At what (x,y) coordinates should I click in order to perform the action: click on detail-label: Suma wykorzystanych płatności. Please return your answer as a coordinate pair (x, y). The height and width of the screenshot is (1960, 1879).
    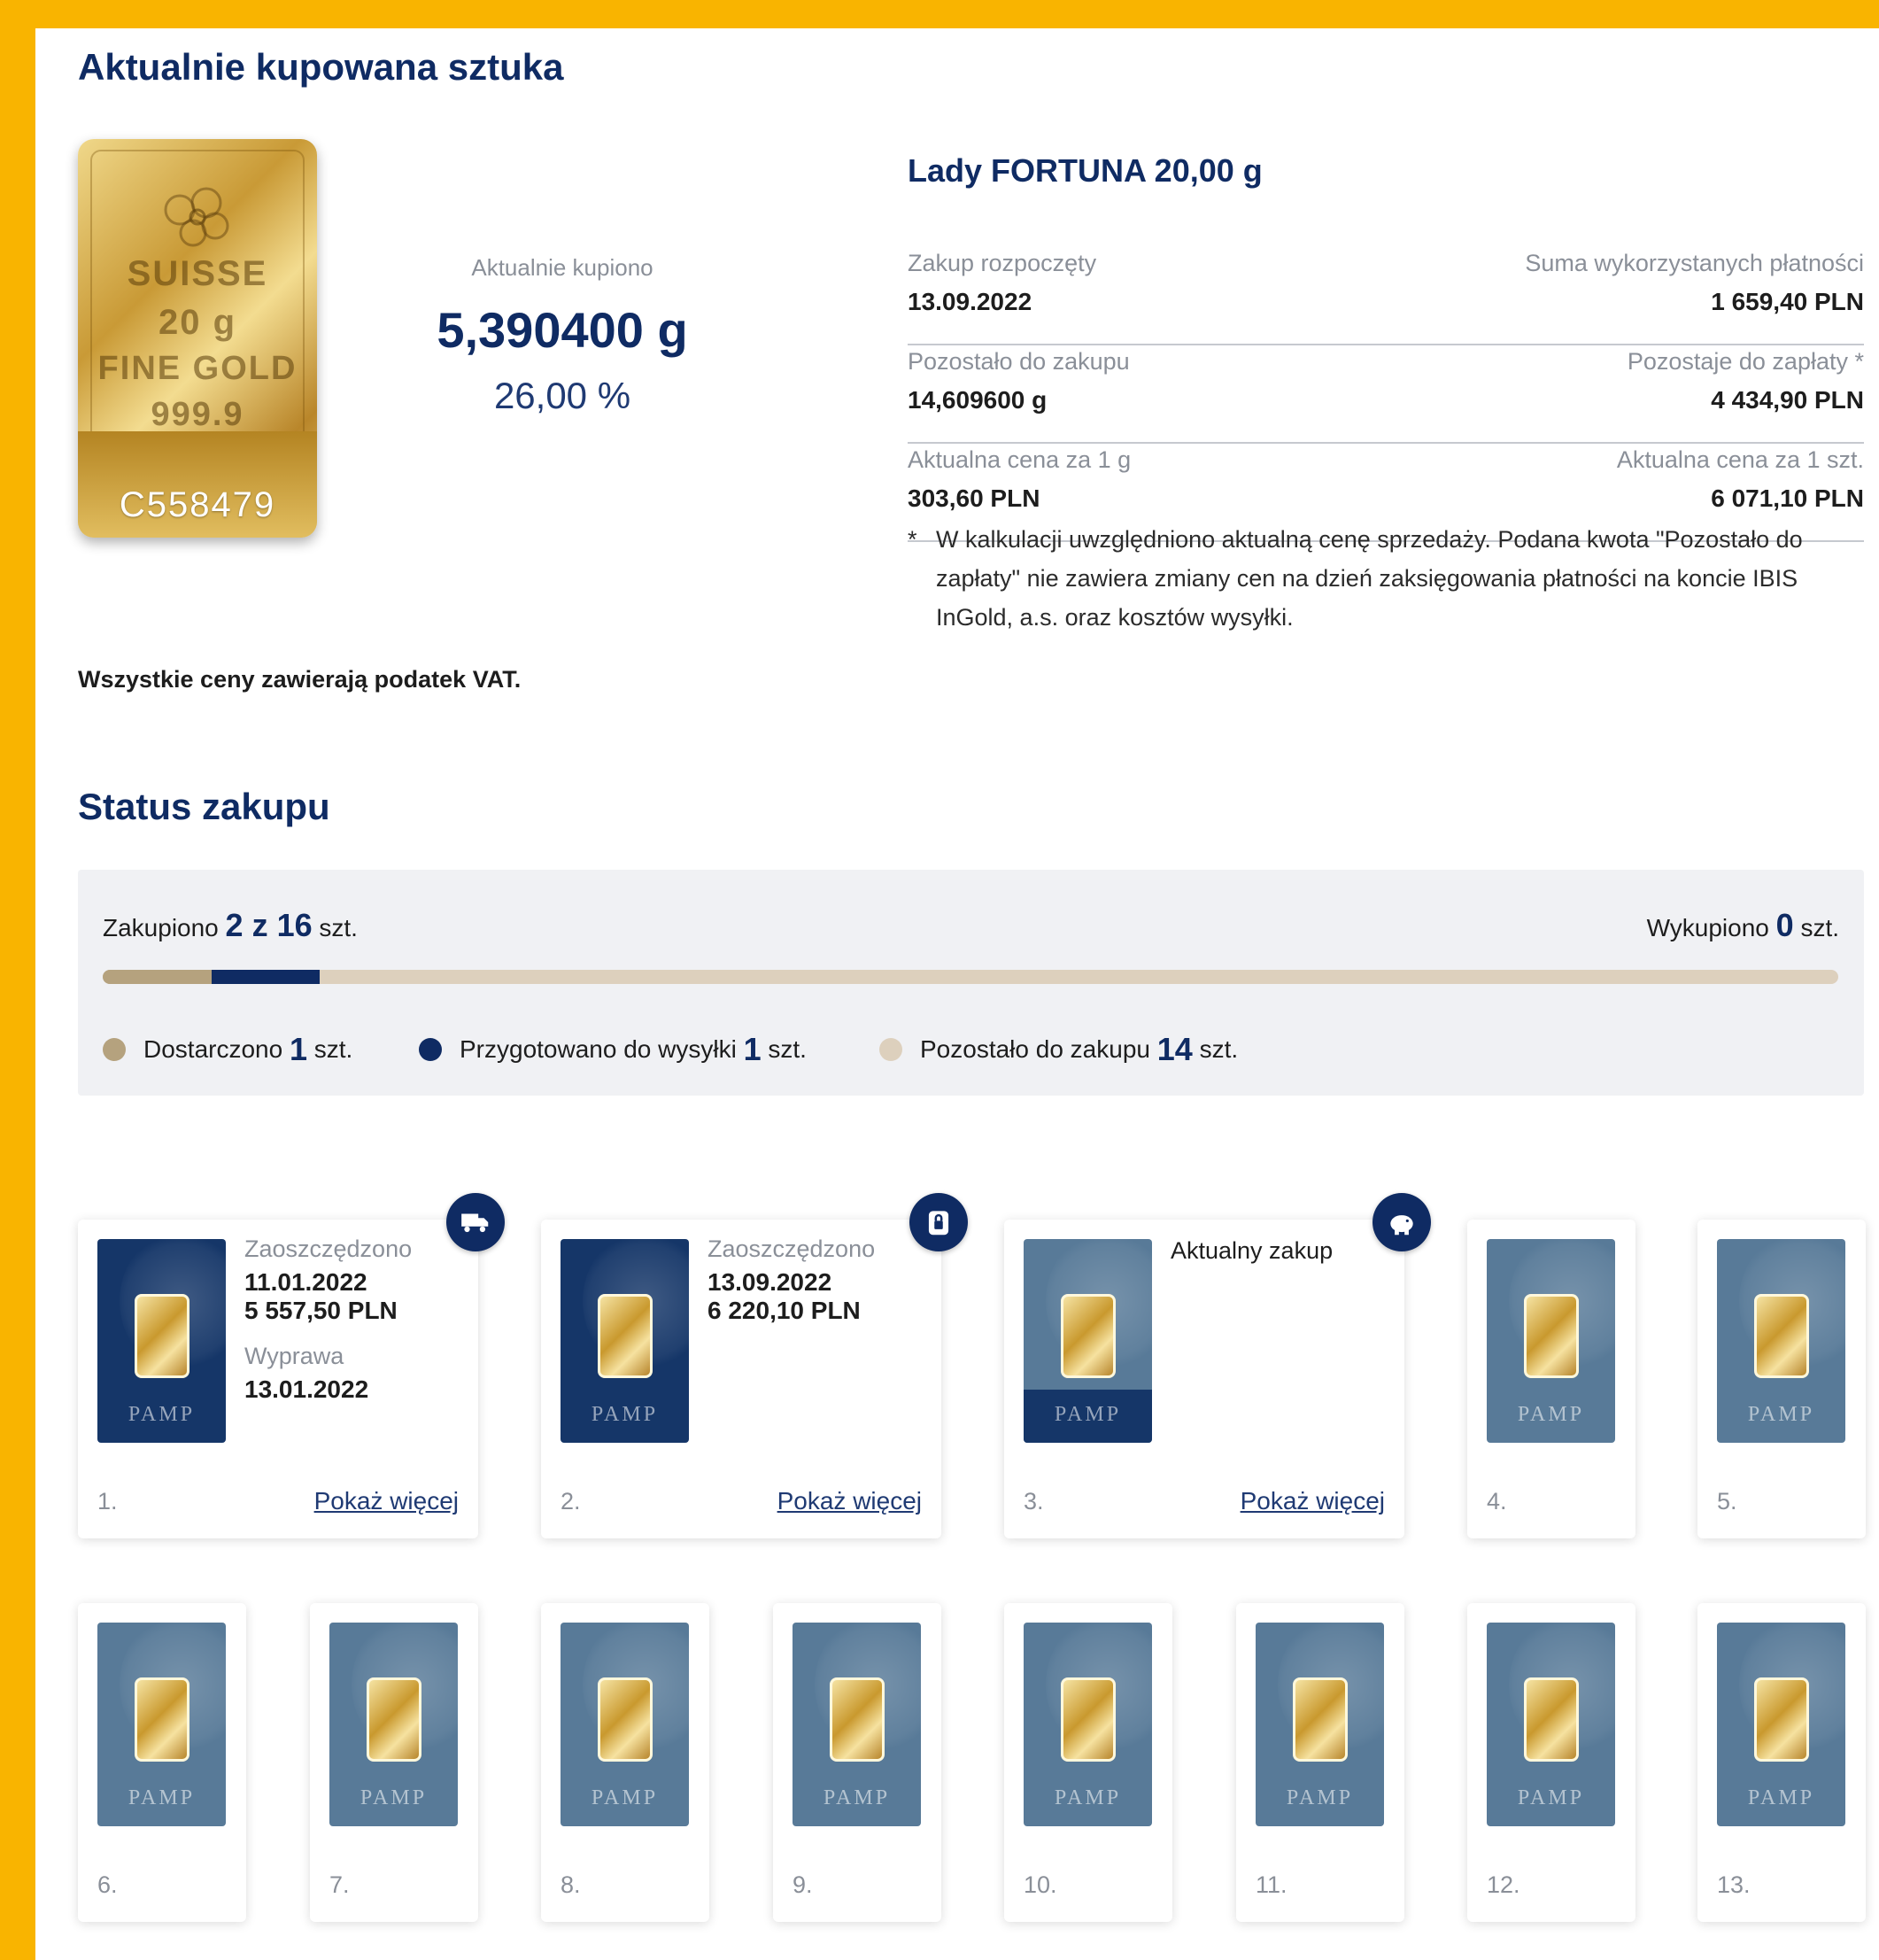
    Looking at the image, I should click on (1694, 263).